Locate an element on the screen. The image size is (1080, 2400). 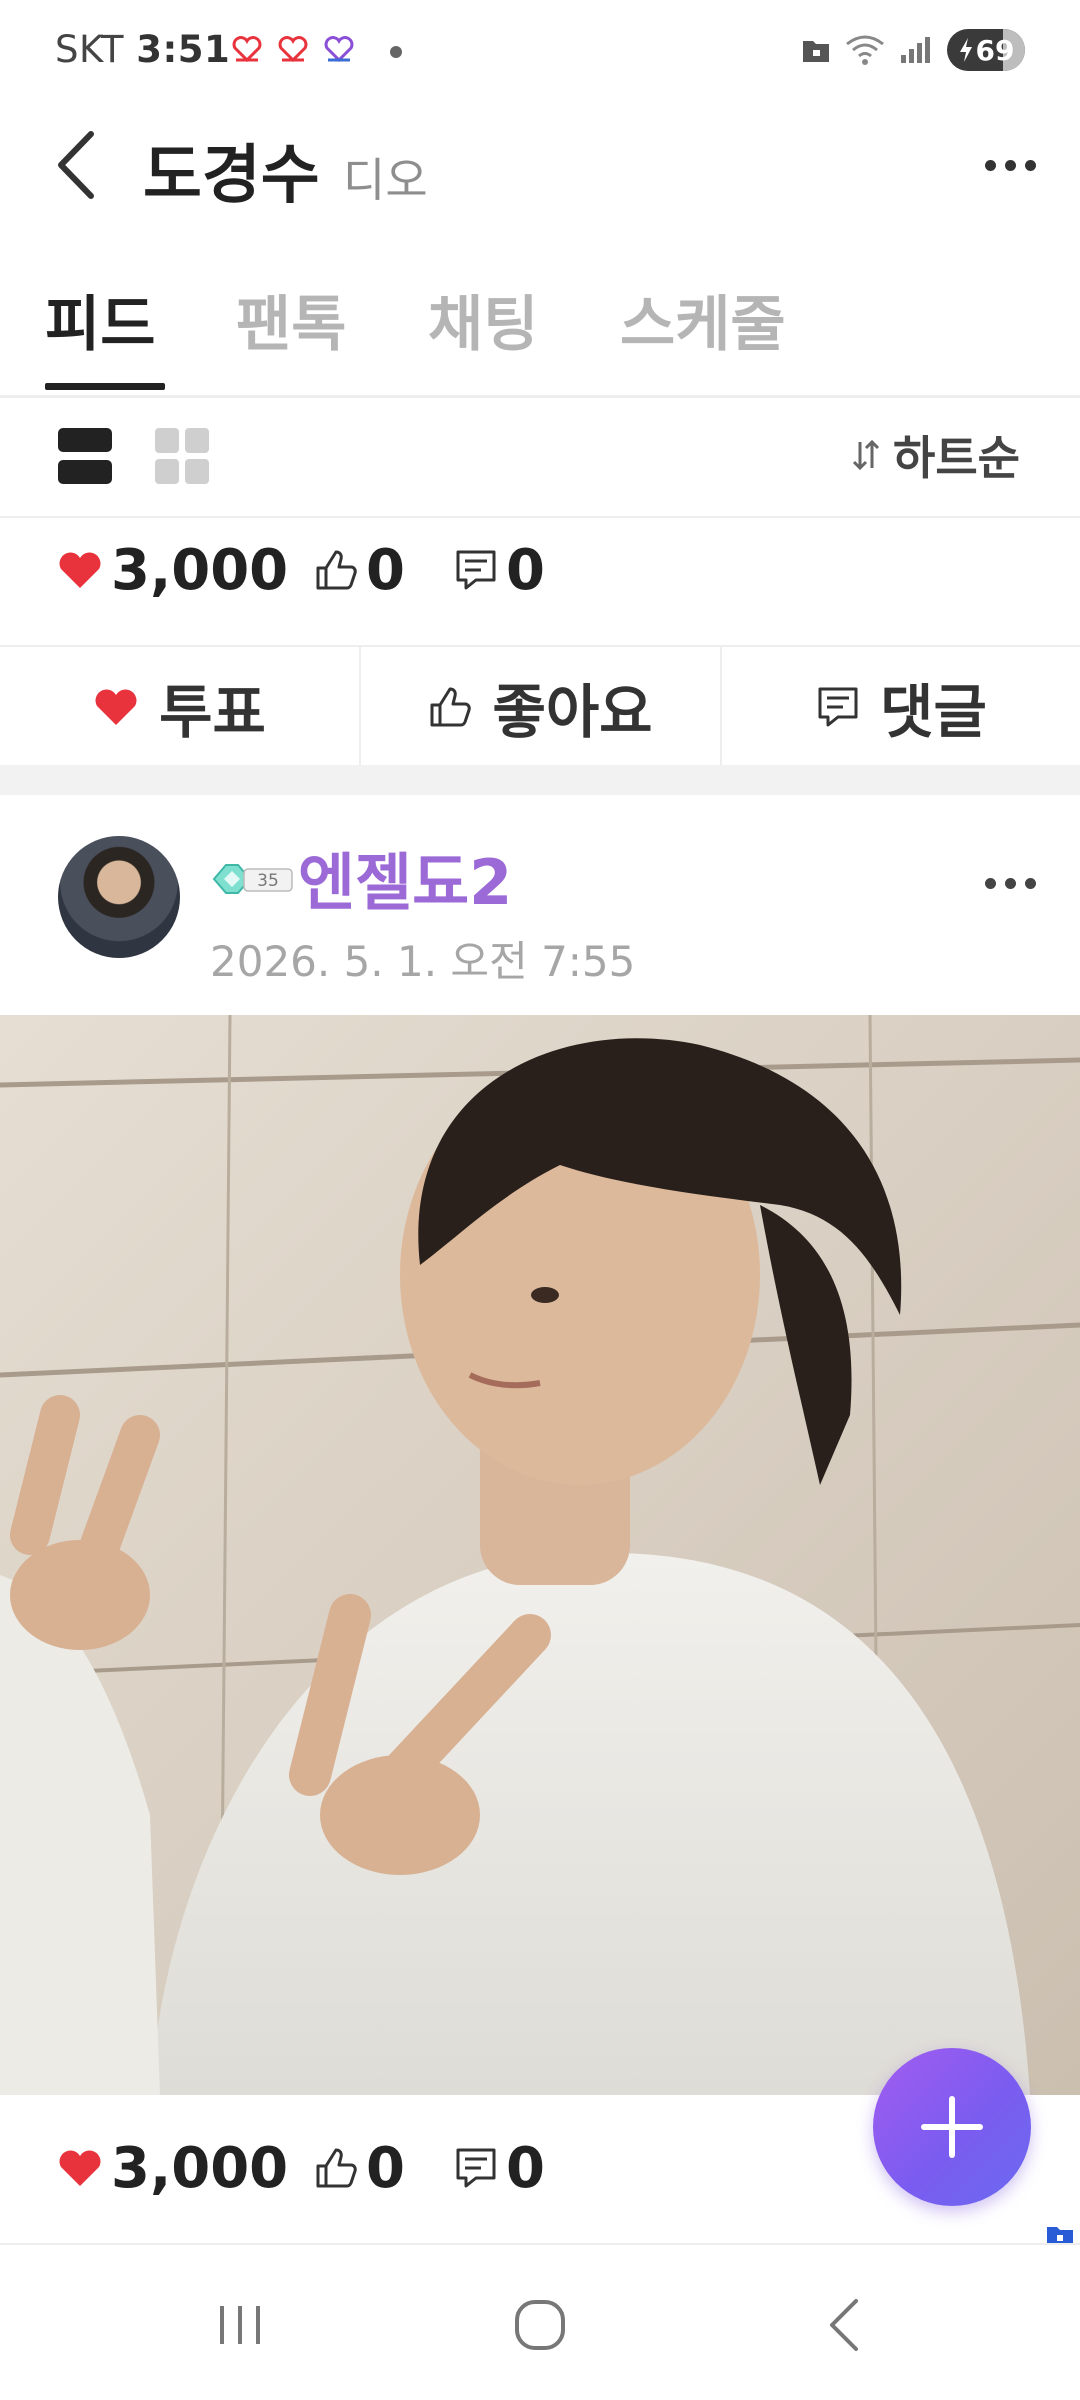
comment-button: 댓글 is located at coordinates (901, 707).